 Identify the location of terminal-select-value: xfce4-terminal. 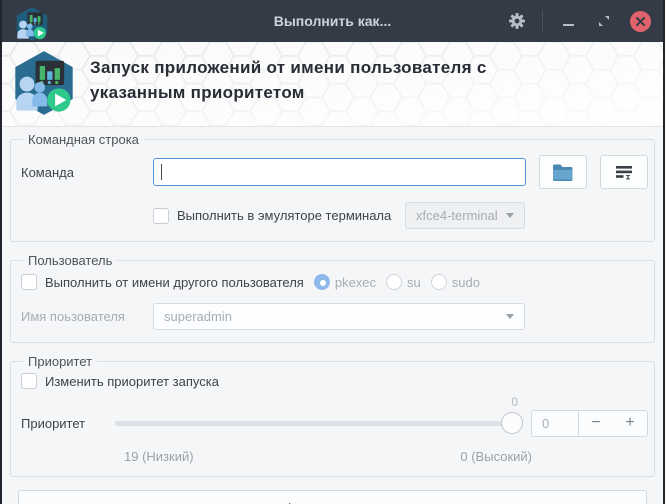
(457, 215).